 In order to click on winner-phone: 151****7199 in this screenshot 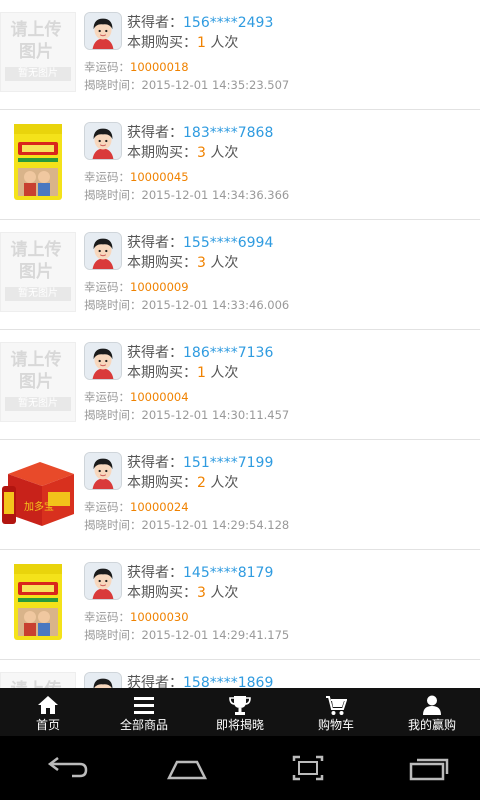, I will do `click(228, 463)`.